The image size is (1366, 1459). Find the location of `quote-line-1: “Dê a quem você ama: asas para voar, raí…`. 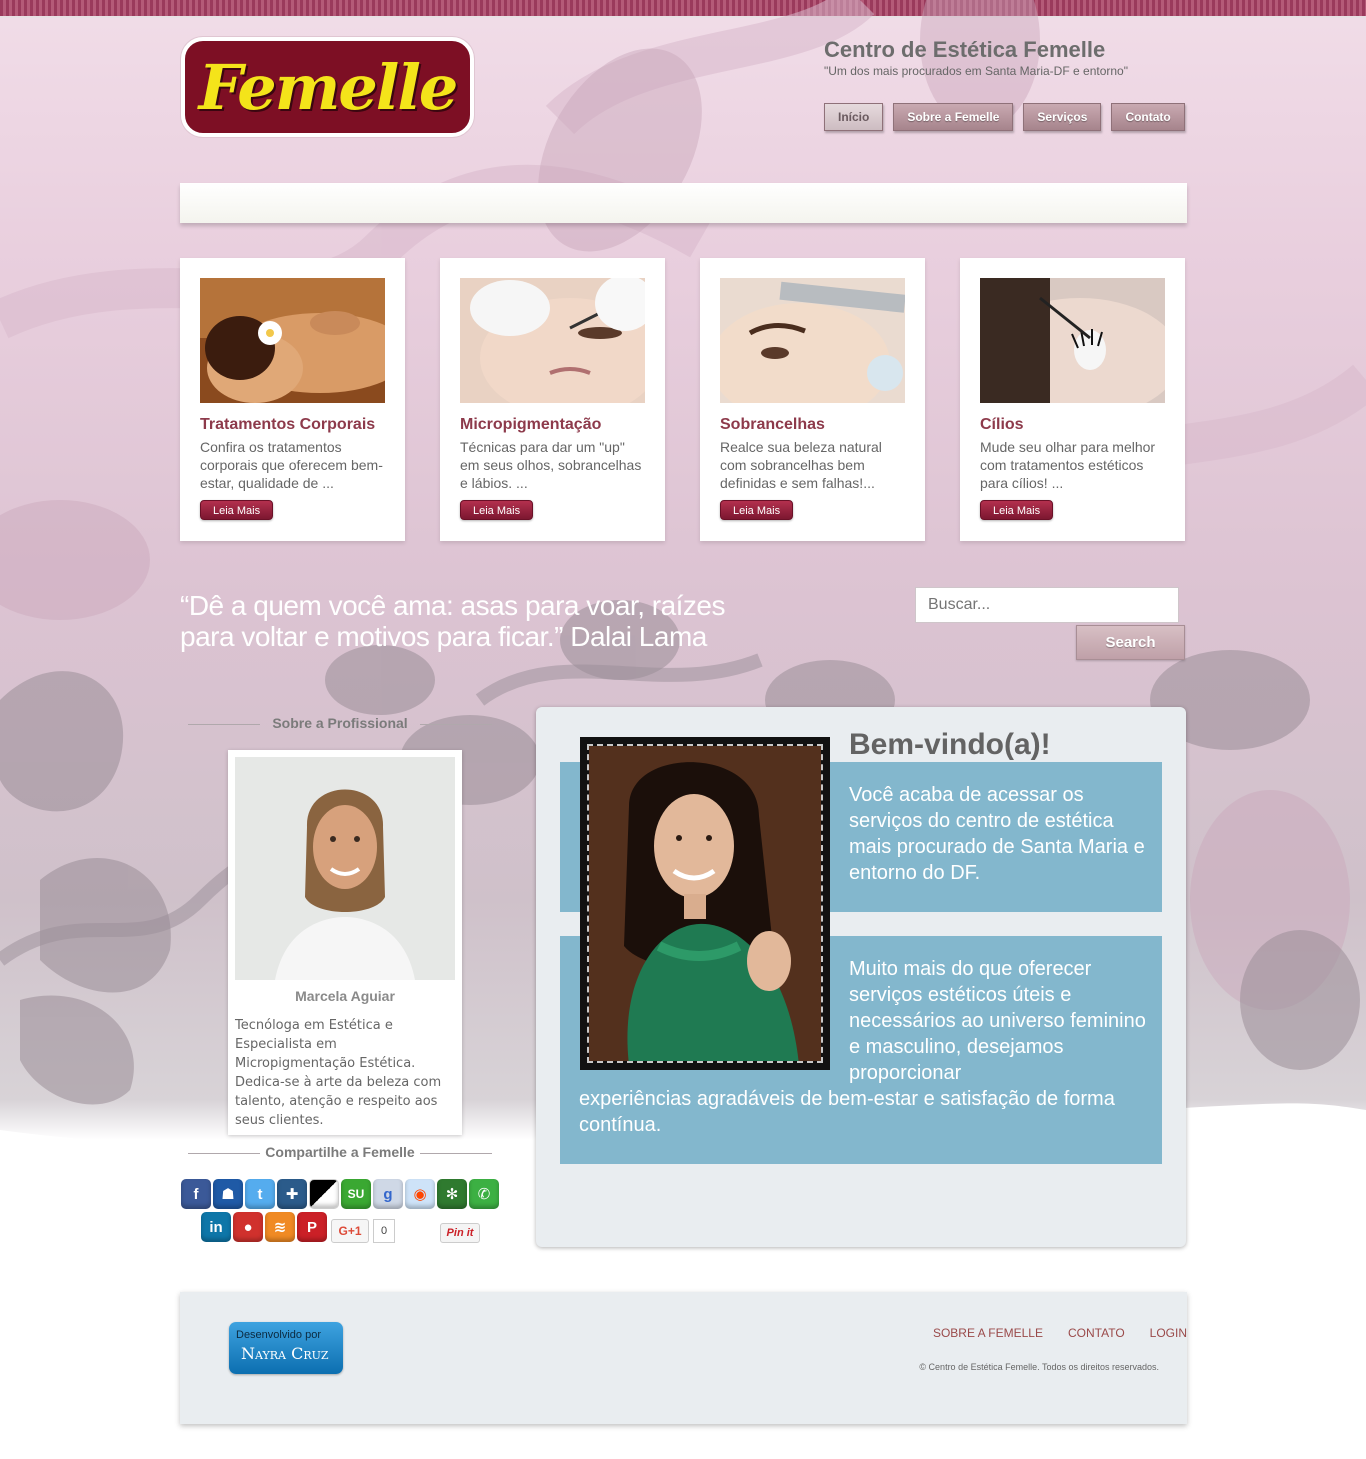

quote-line-1: “Dê a quem você ama: asas para voar, raí… is located at coordinates (453, 605).